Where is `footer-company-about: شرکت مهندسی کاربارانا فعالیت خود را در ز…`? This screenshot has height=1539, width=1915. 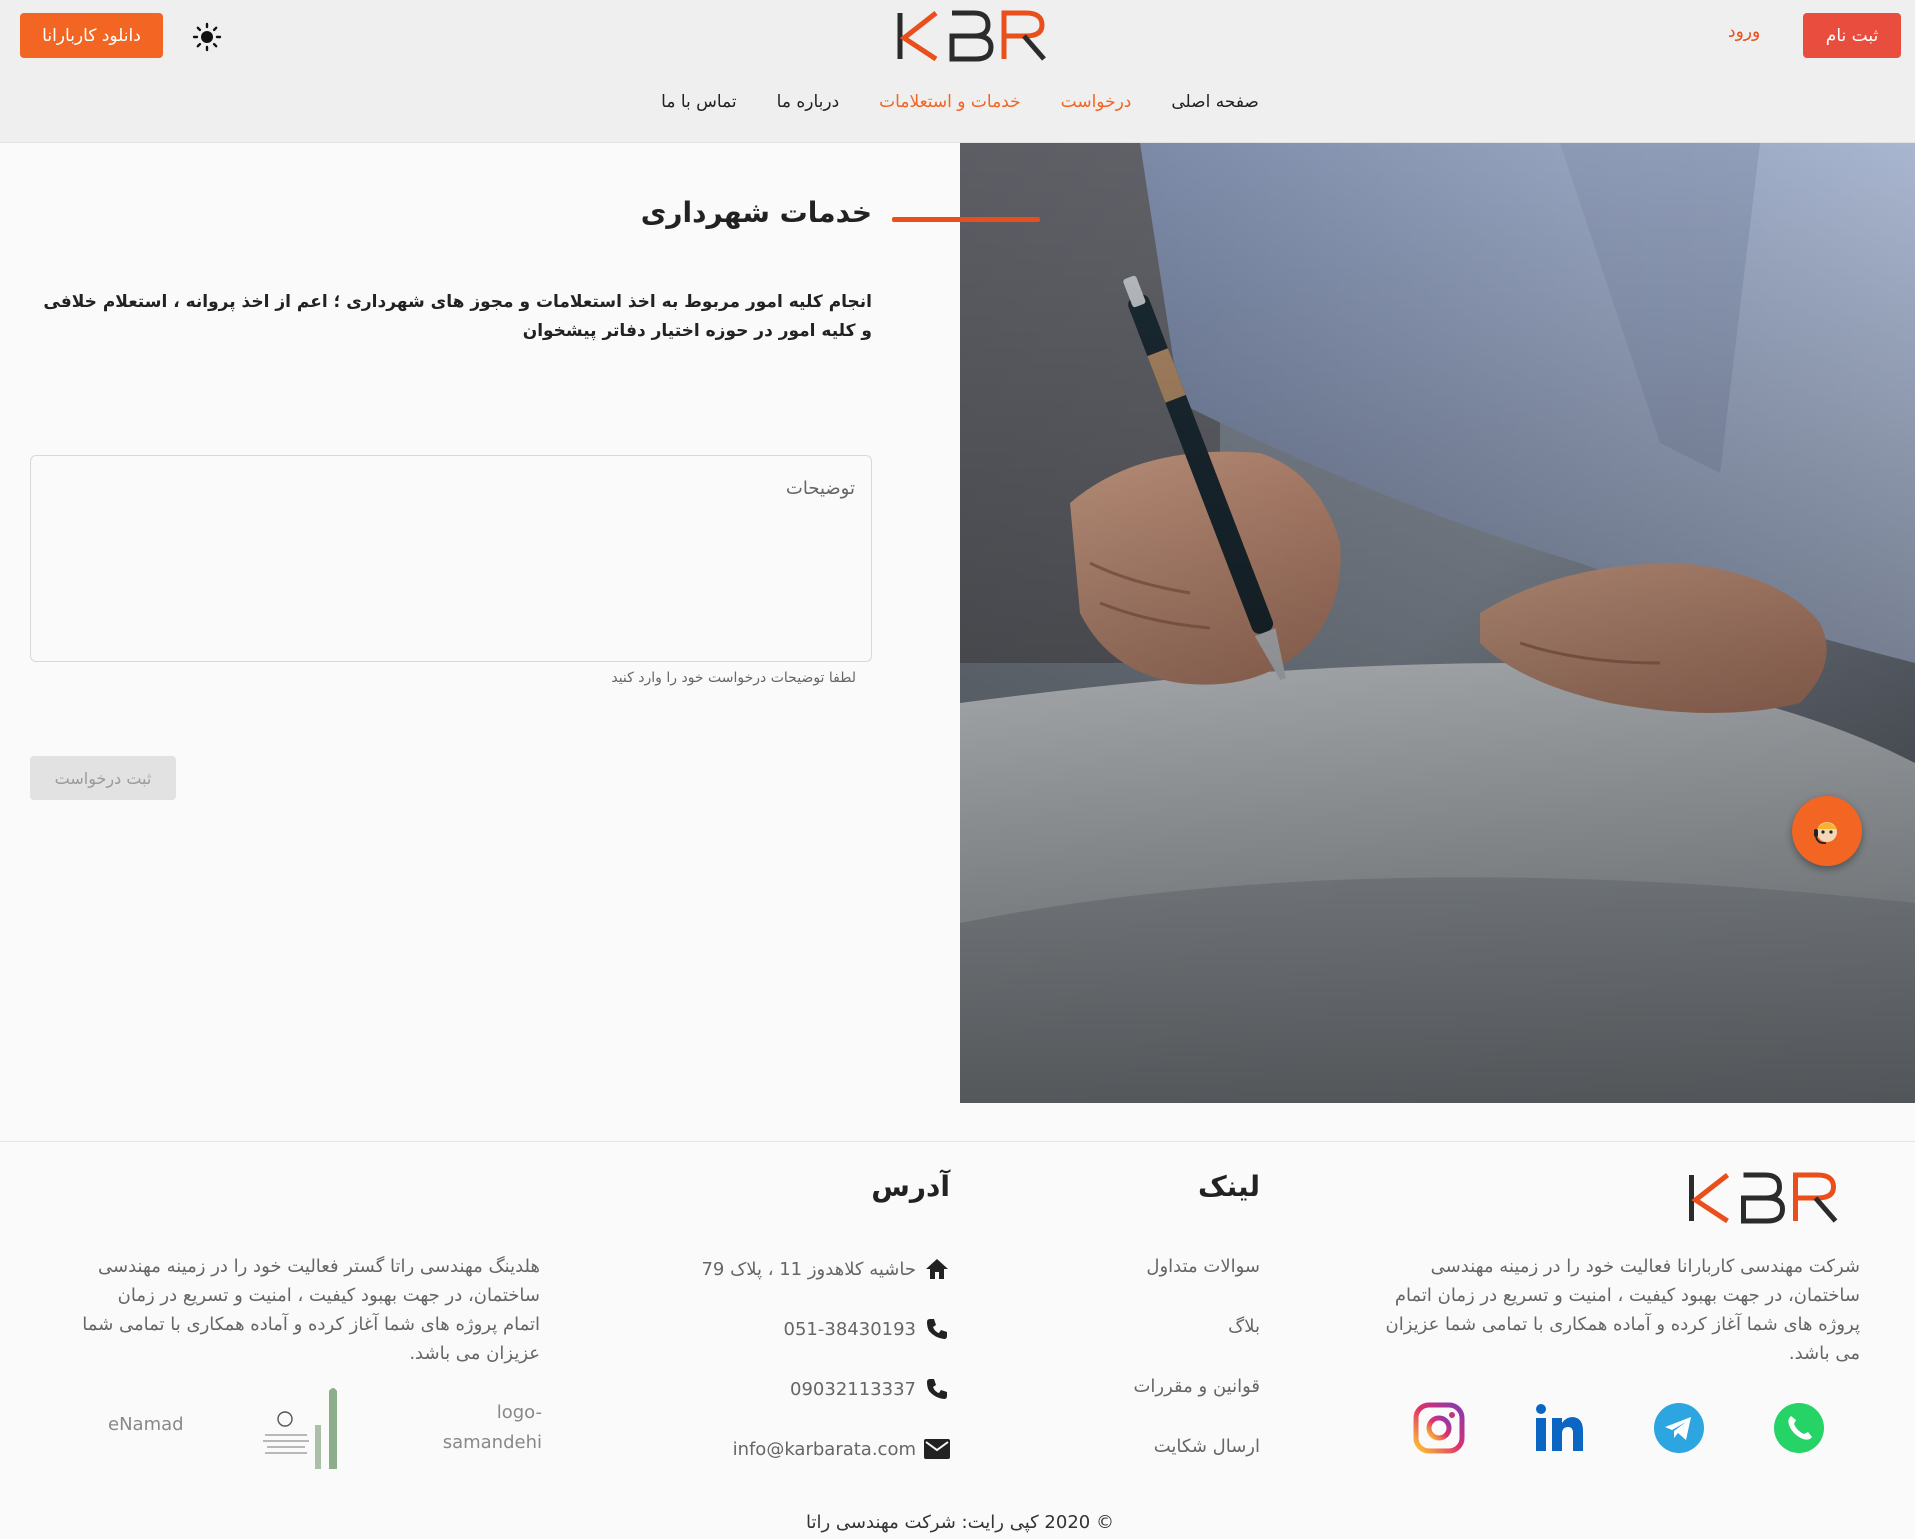 footer-company-about: شرکت مهندسی کاربارانا فعالیت خود را در ز… is located at coordinates (1623, 1310).